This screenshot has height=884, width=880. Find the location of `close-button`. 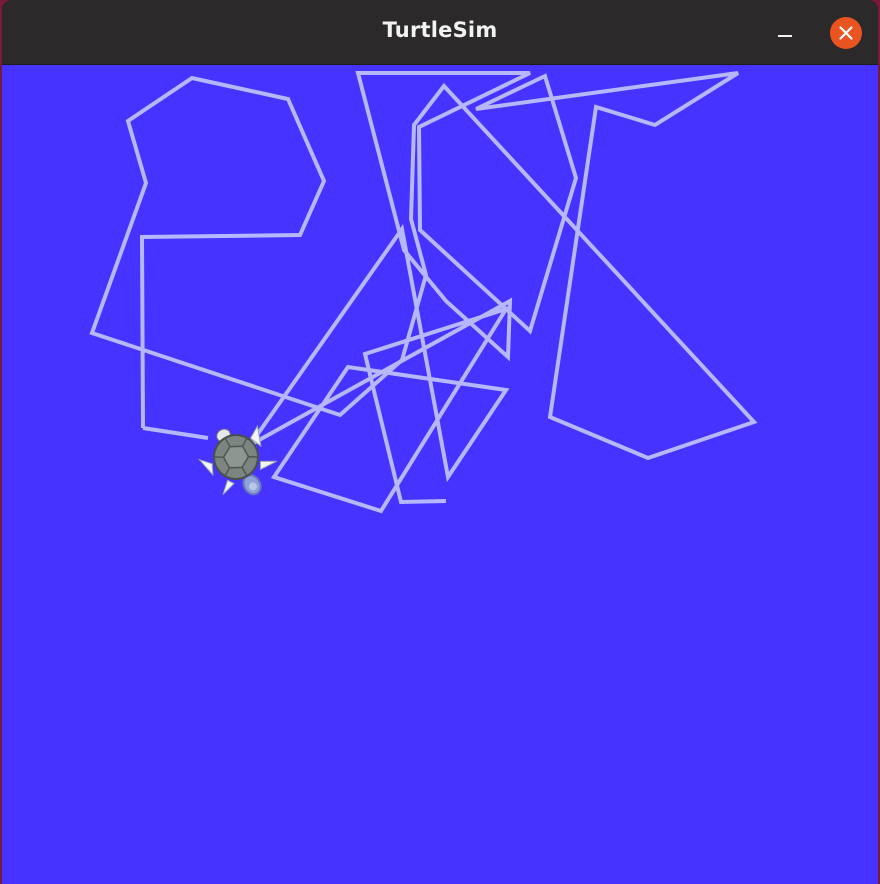

close-button is located at coordinates (846, 33).